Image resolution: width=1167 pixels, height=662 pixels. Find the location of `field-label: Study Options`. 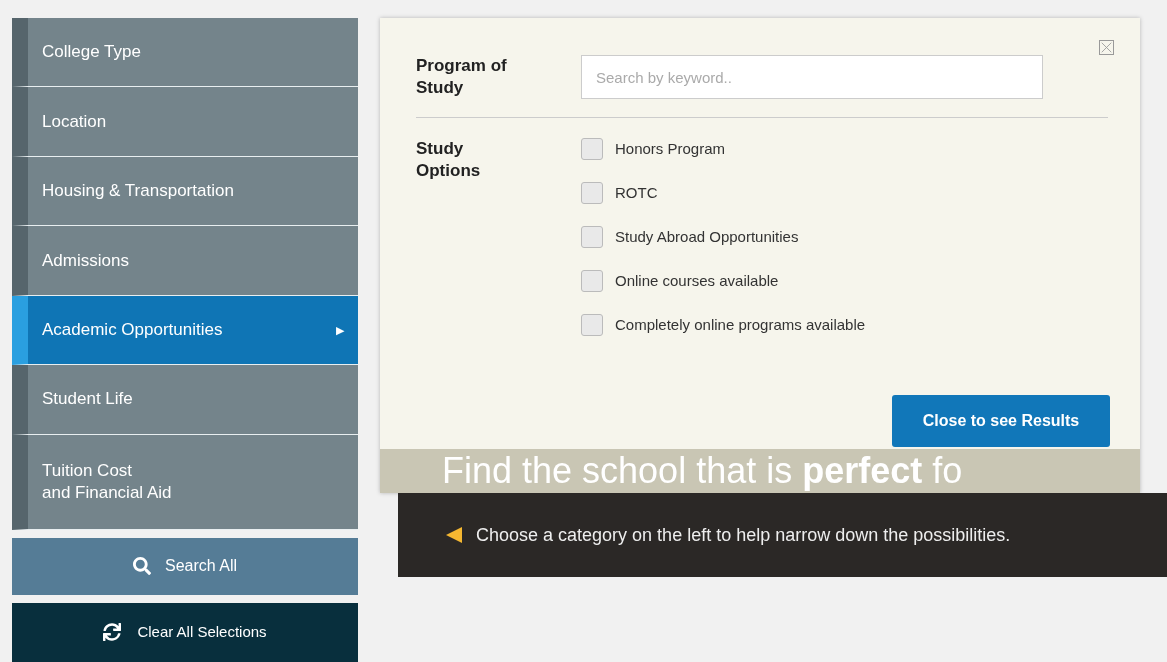

field-label: Study Options is located at coordinates (449, 160).